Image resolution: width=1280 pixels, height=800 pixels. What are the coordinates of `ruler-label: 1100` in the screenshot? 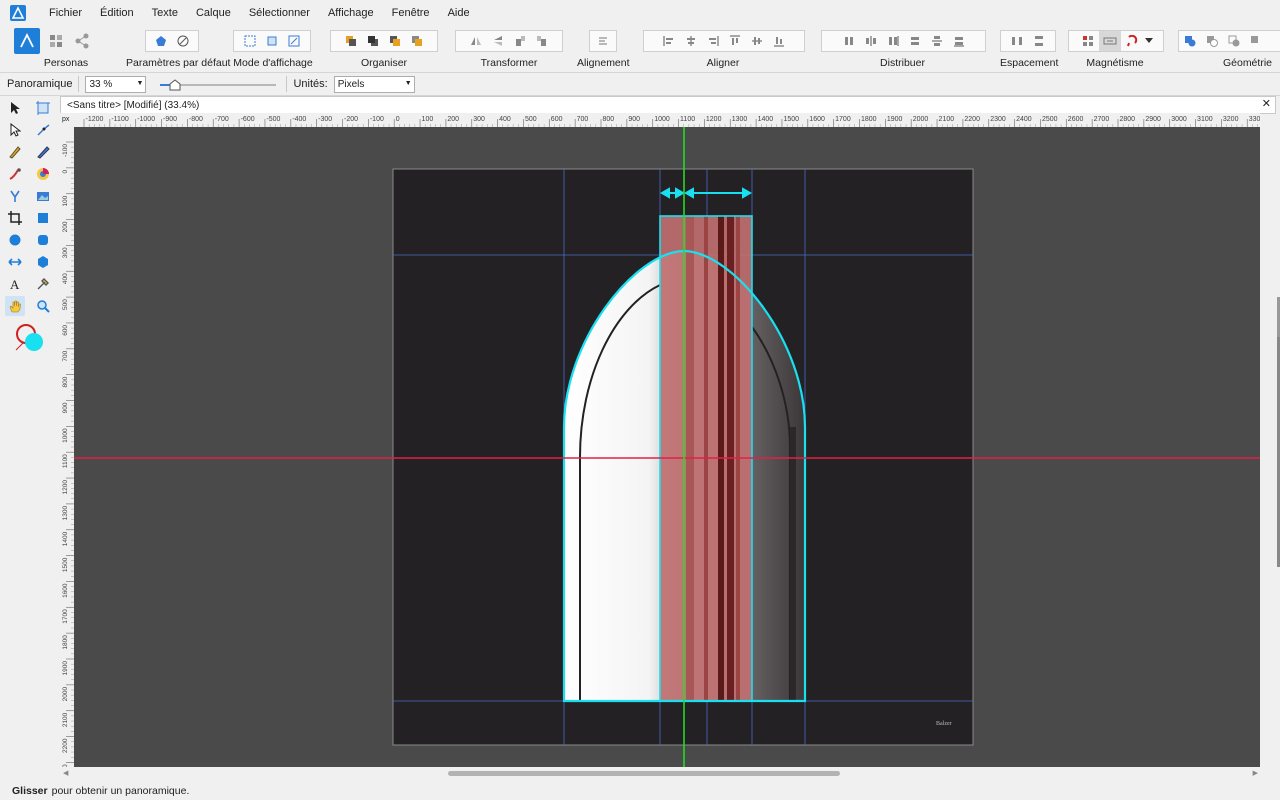 It's located at (687, 119).